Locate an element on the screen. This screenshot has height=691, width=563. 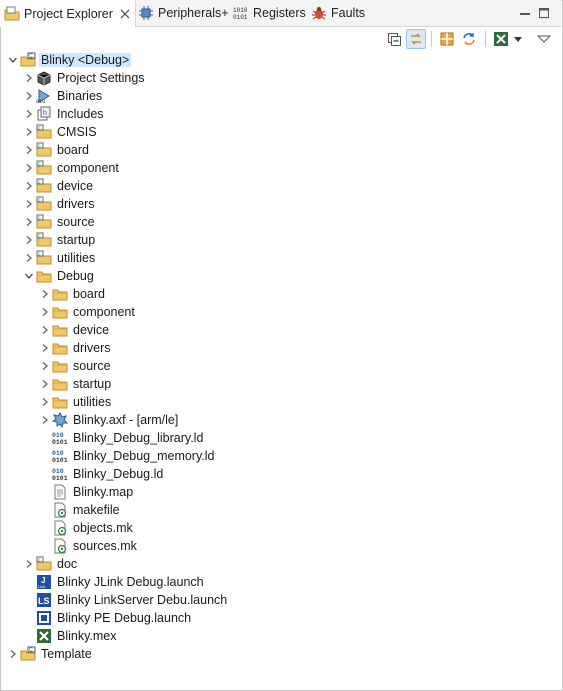
tree-item: Blinky.mex is located at coordinates (69, 636).